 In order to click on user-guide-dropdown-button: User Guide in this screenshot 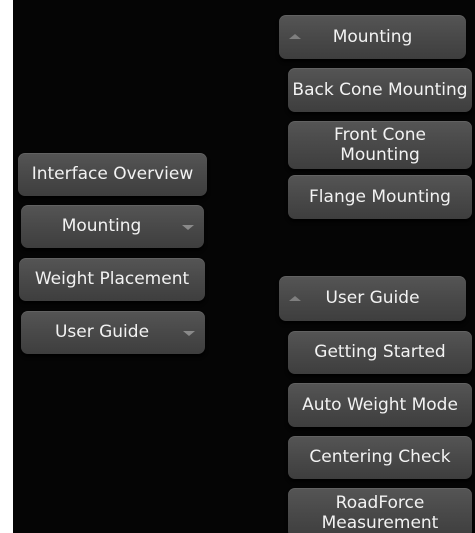, I will do `click(113, 332)`.